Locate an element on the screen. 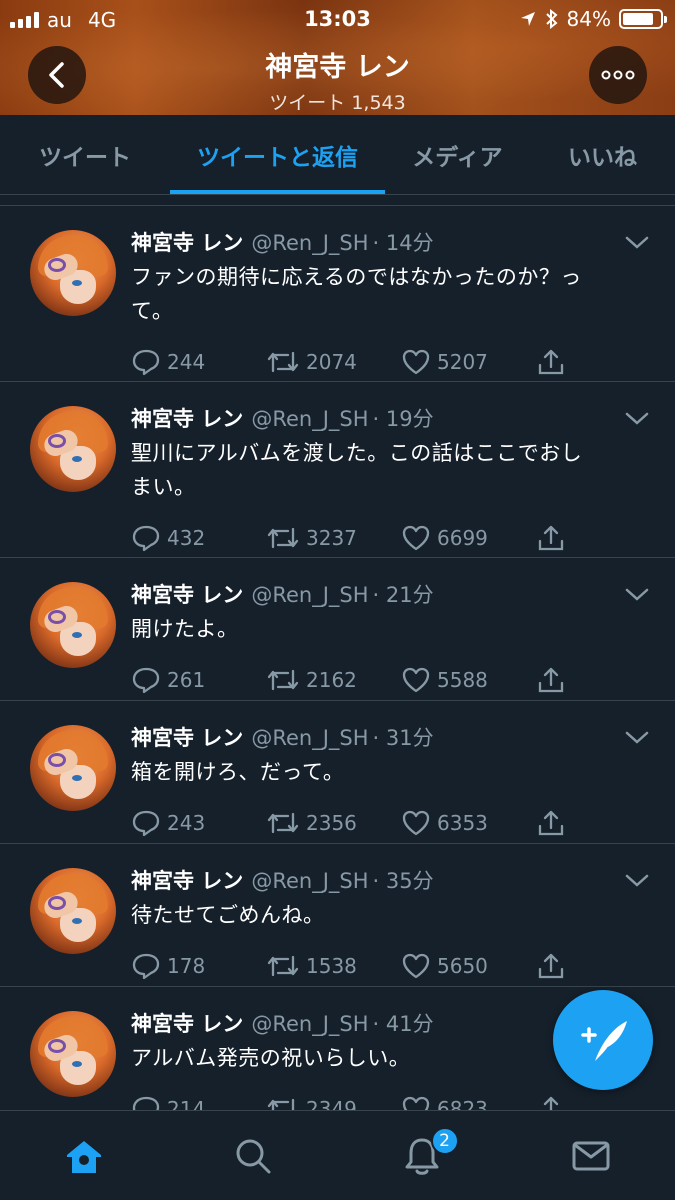 The height and width of the screenshot is (1200, 675). retweet-button: 2349 is located at coordinates (333, 1103).